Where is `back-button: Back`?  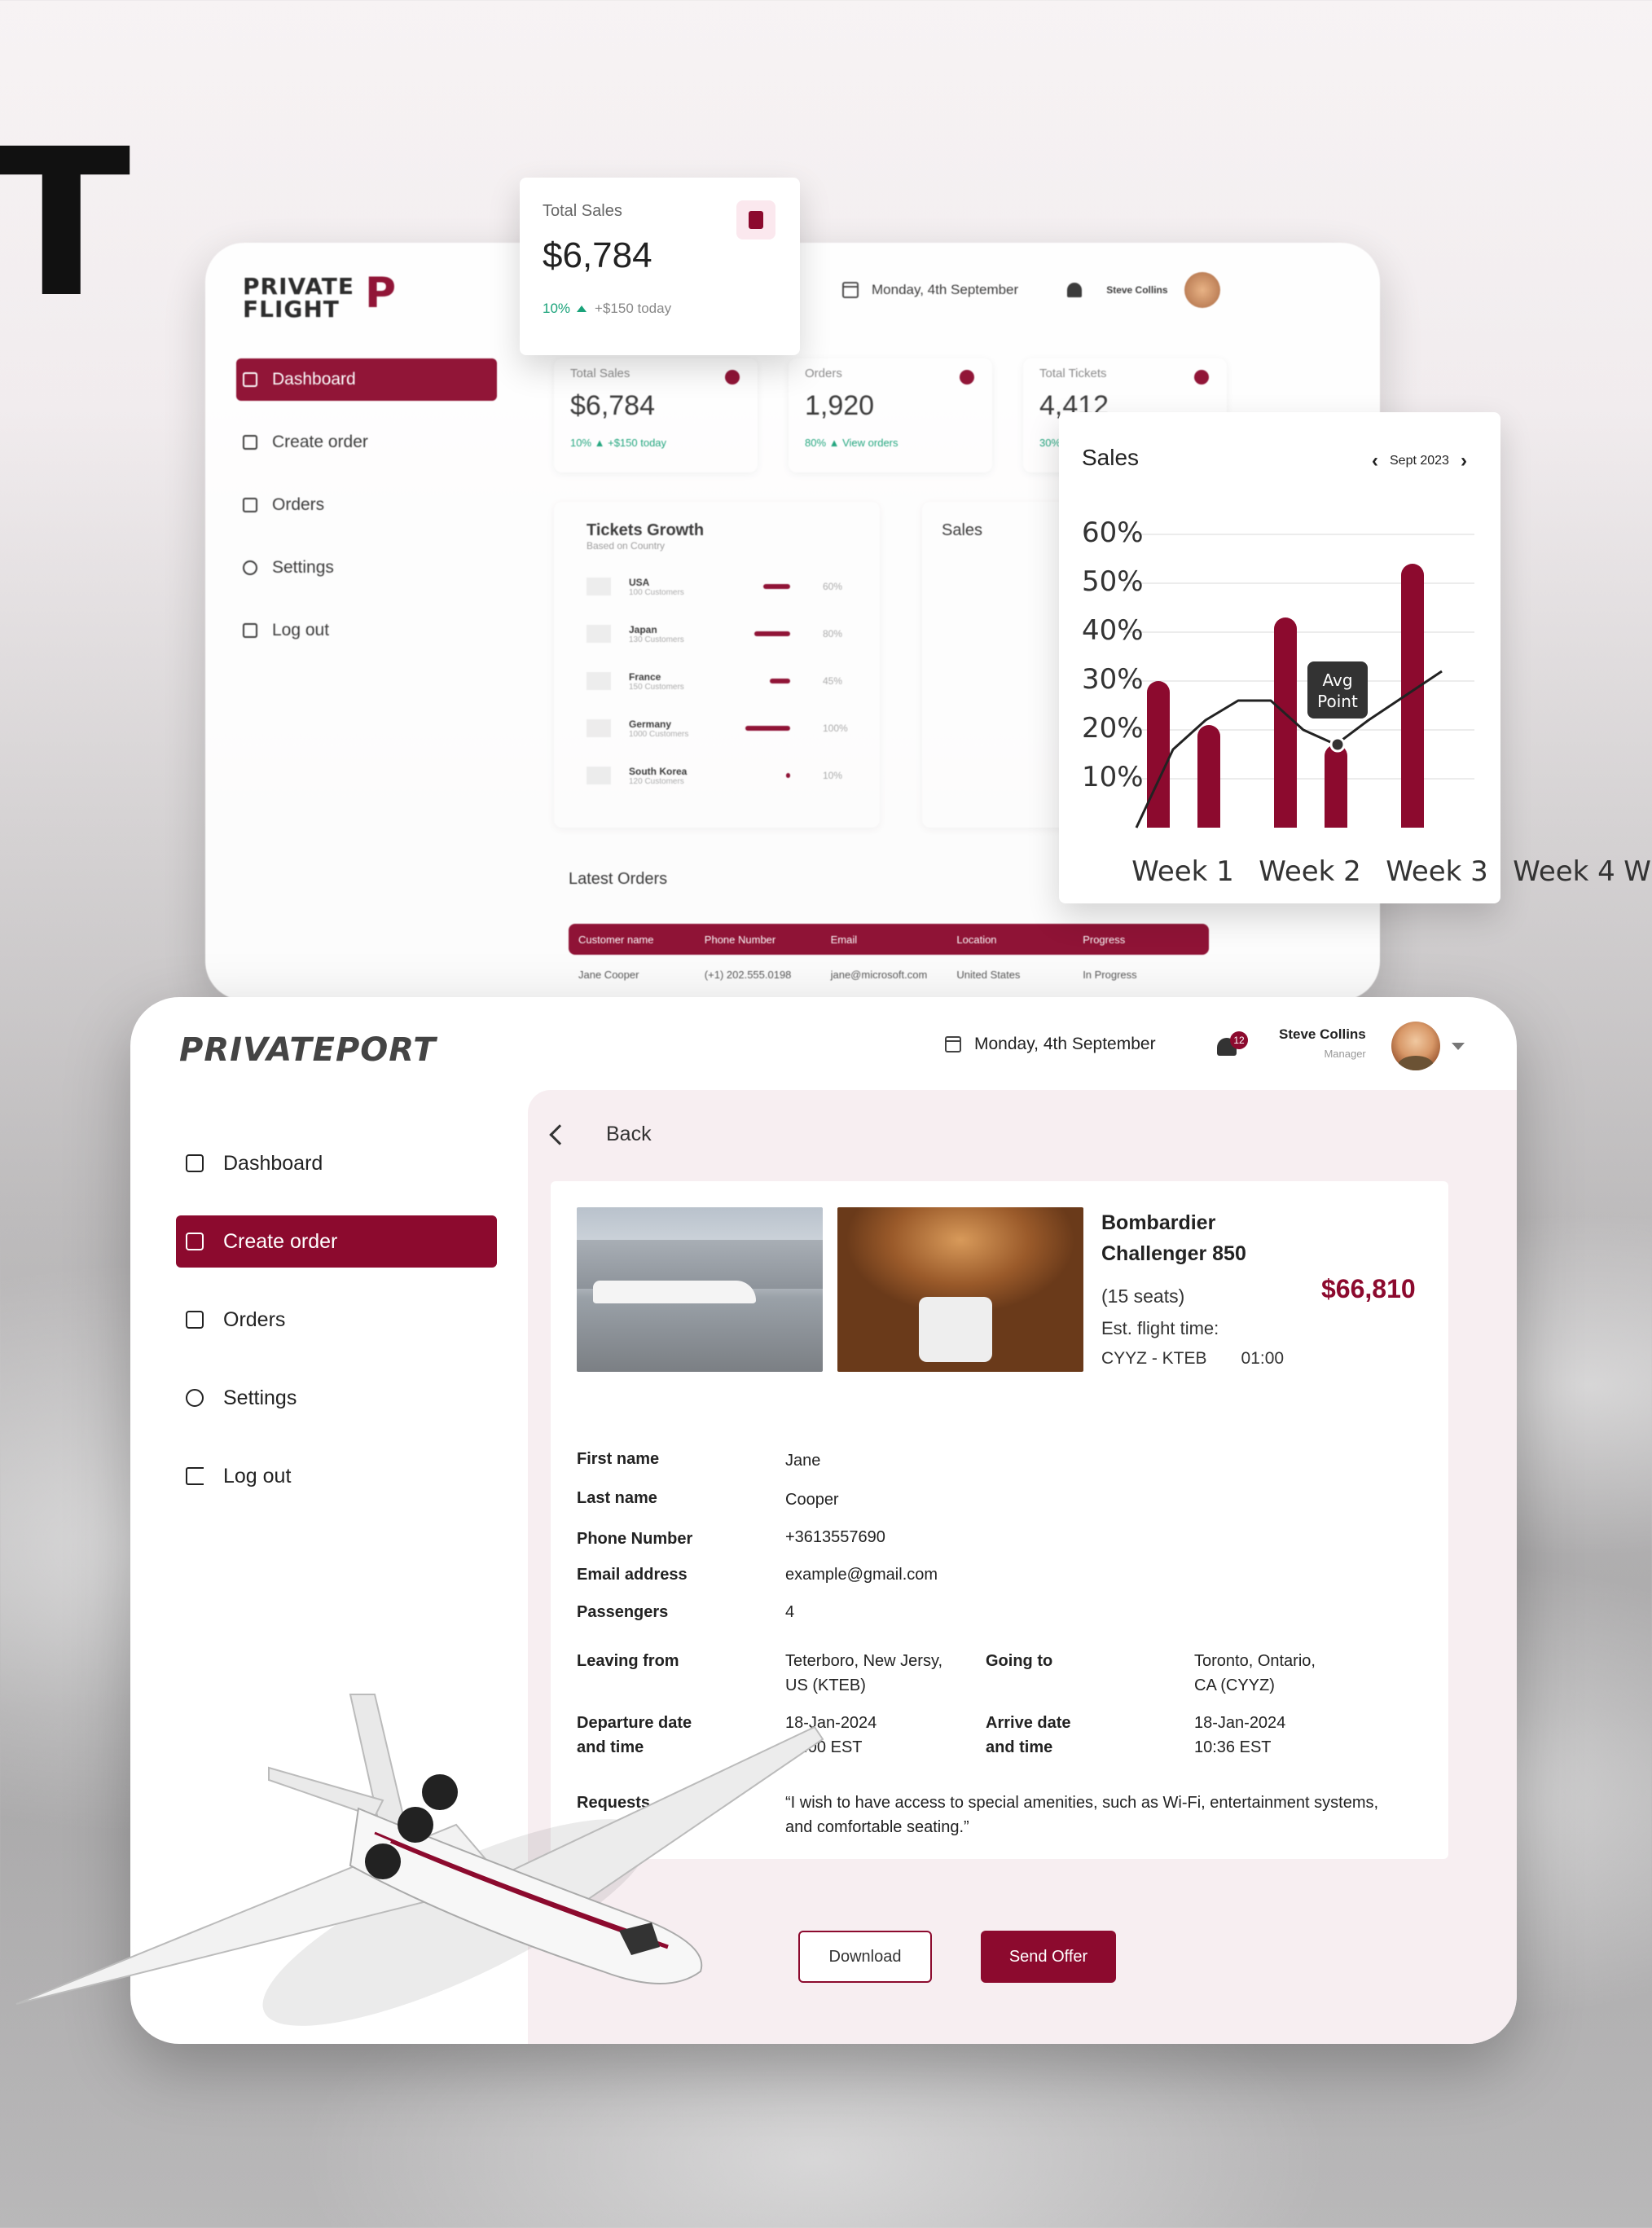 back-button: Back is located at coordinates (600, 1134).